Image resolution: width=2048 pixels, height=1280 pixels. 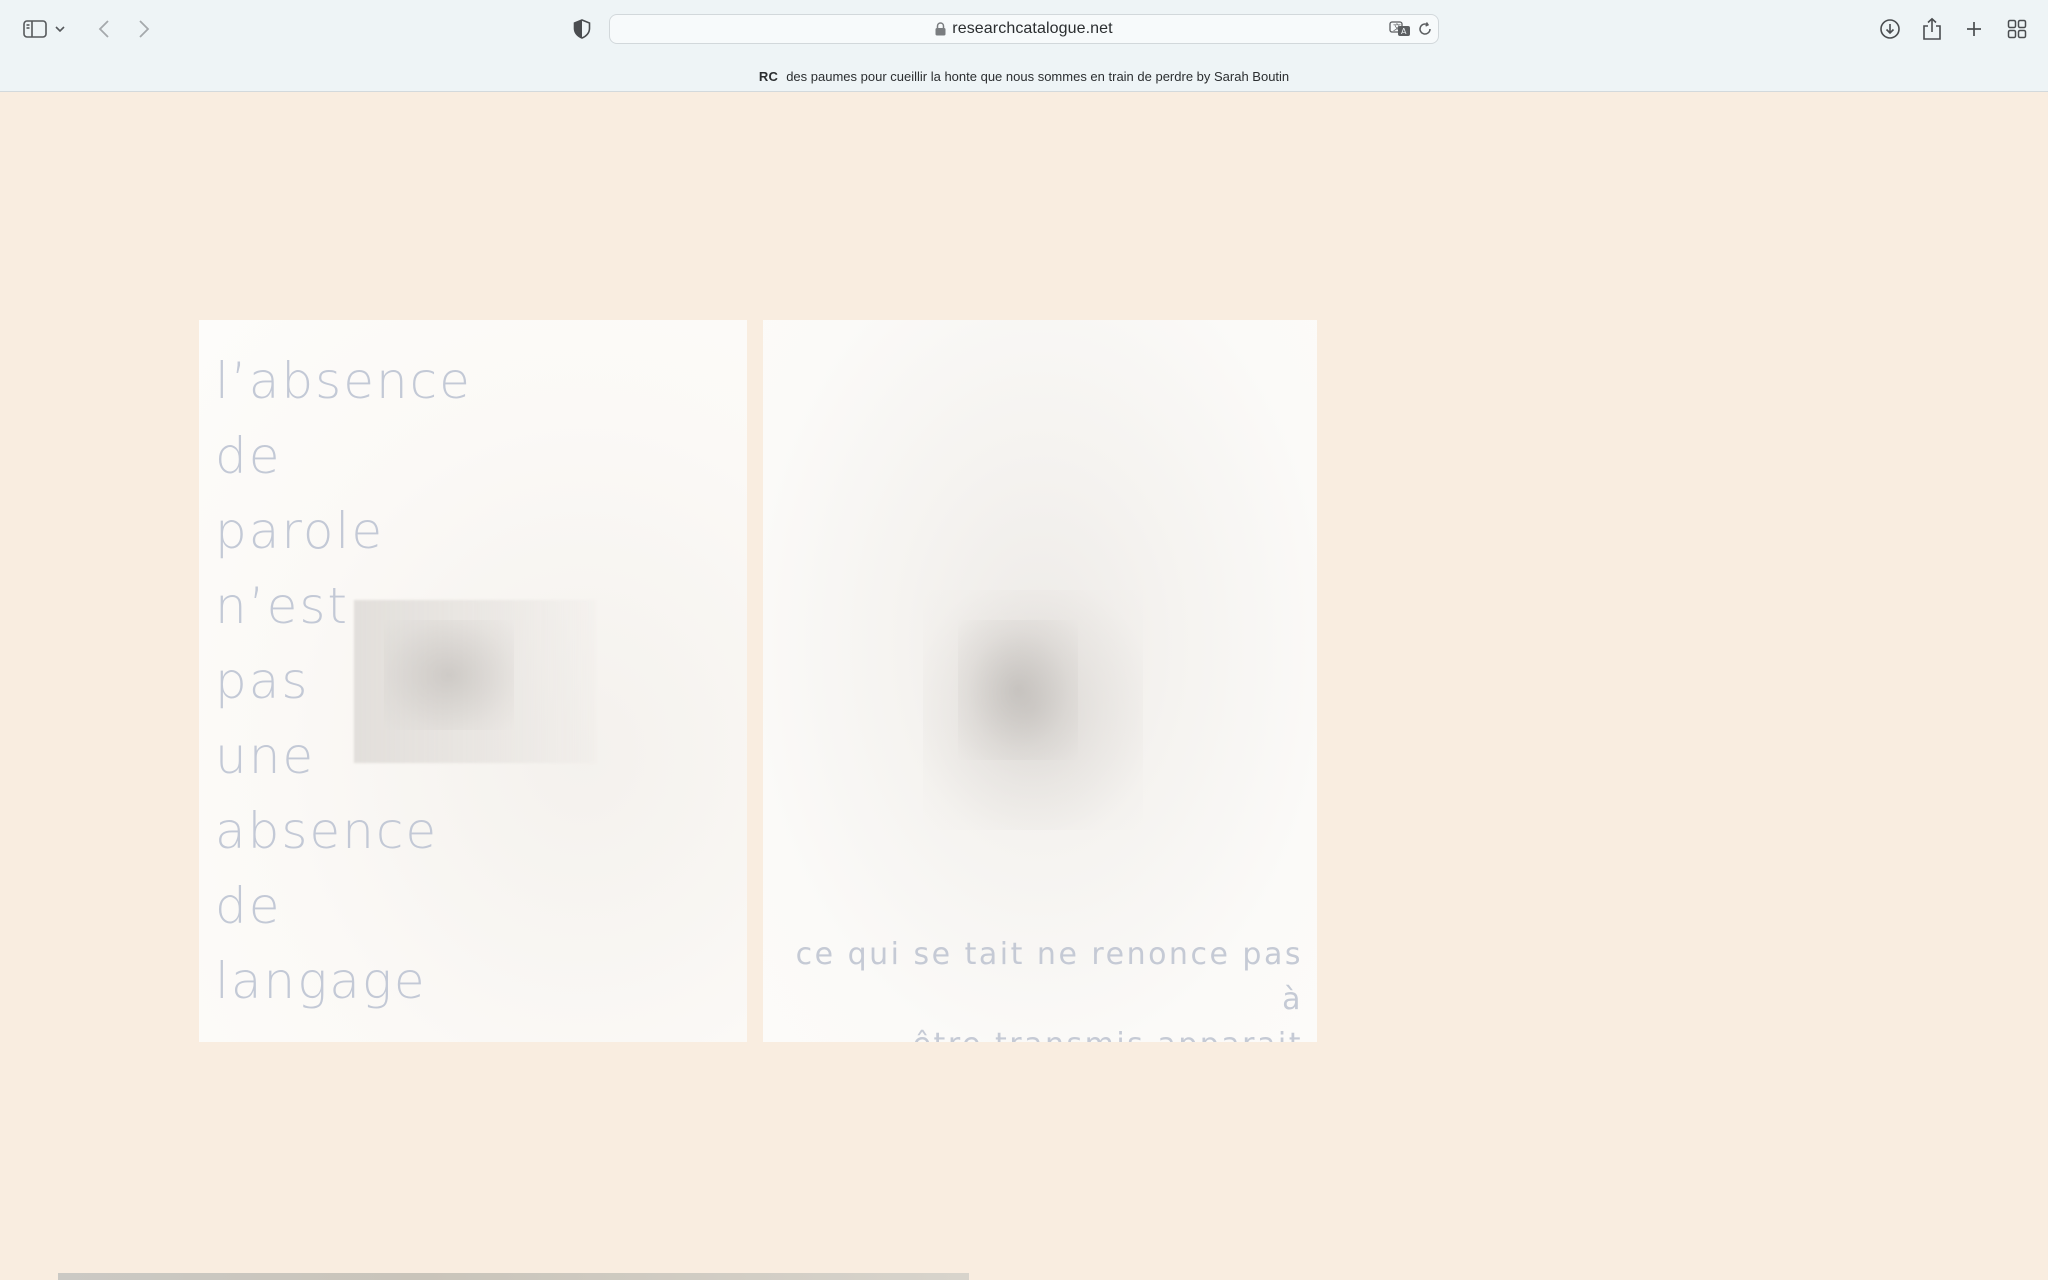 I want to click on url-text: researchcatalogue.net, so click(x=1032, y=28).